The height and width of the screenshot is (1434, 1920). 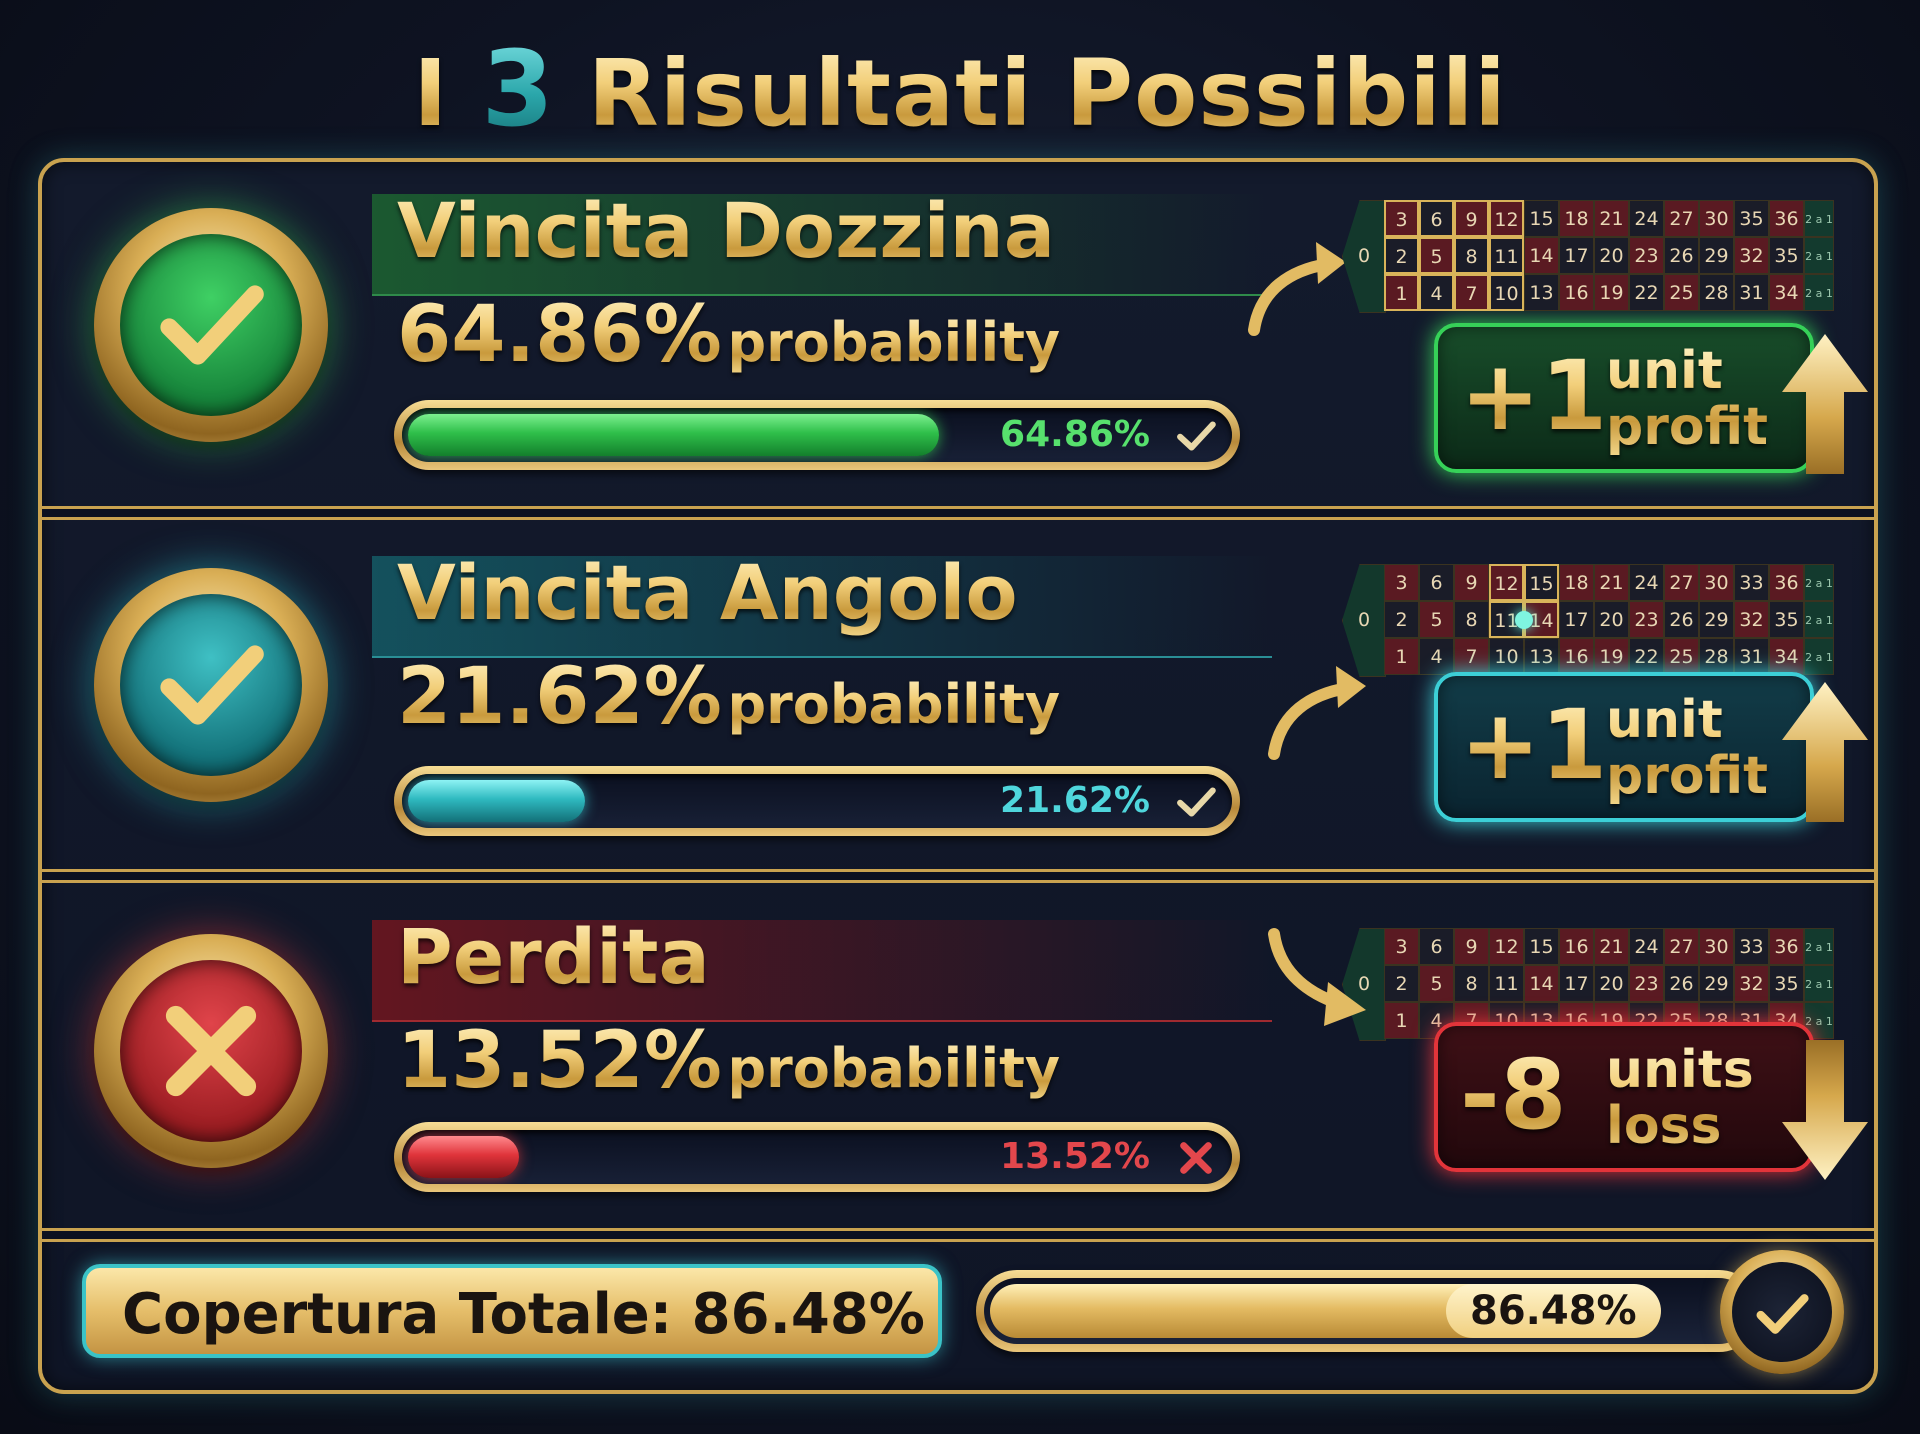 I want to click on roulette-number-cell: 4, so click(x=1436, y=292).